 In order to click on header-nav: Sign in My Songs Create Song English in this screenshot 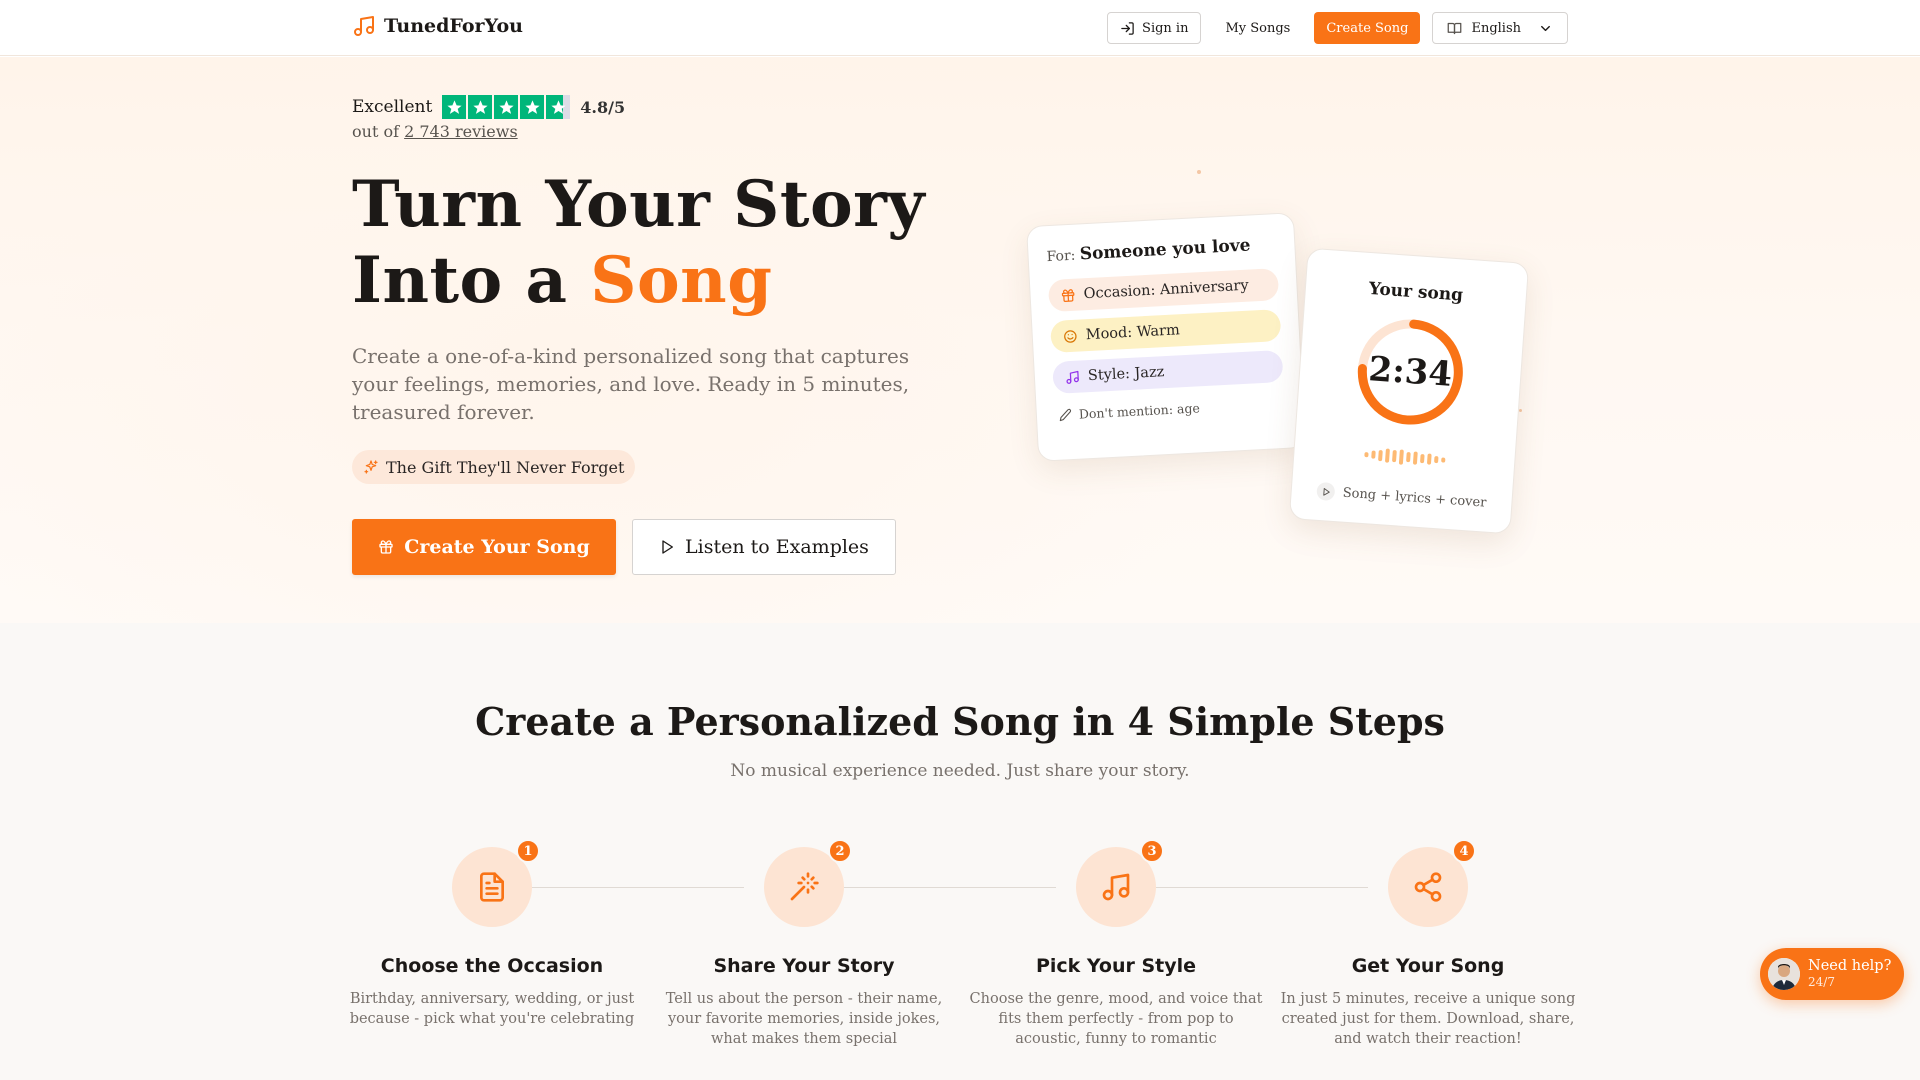, I will do `click(1337, 28)`.